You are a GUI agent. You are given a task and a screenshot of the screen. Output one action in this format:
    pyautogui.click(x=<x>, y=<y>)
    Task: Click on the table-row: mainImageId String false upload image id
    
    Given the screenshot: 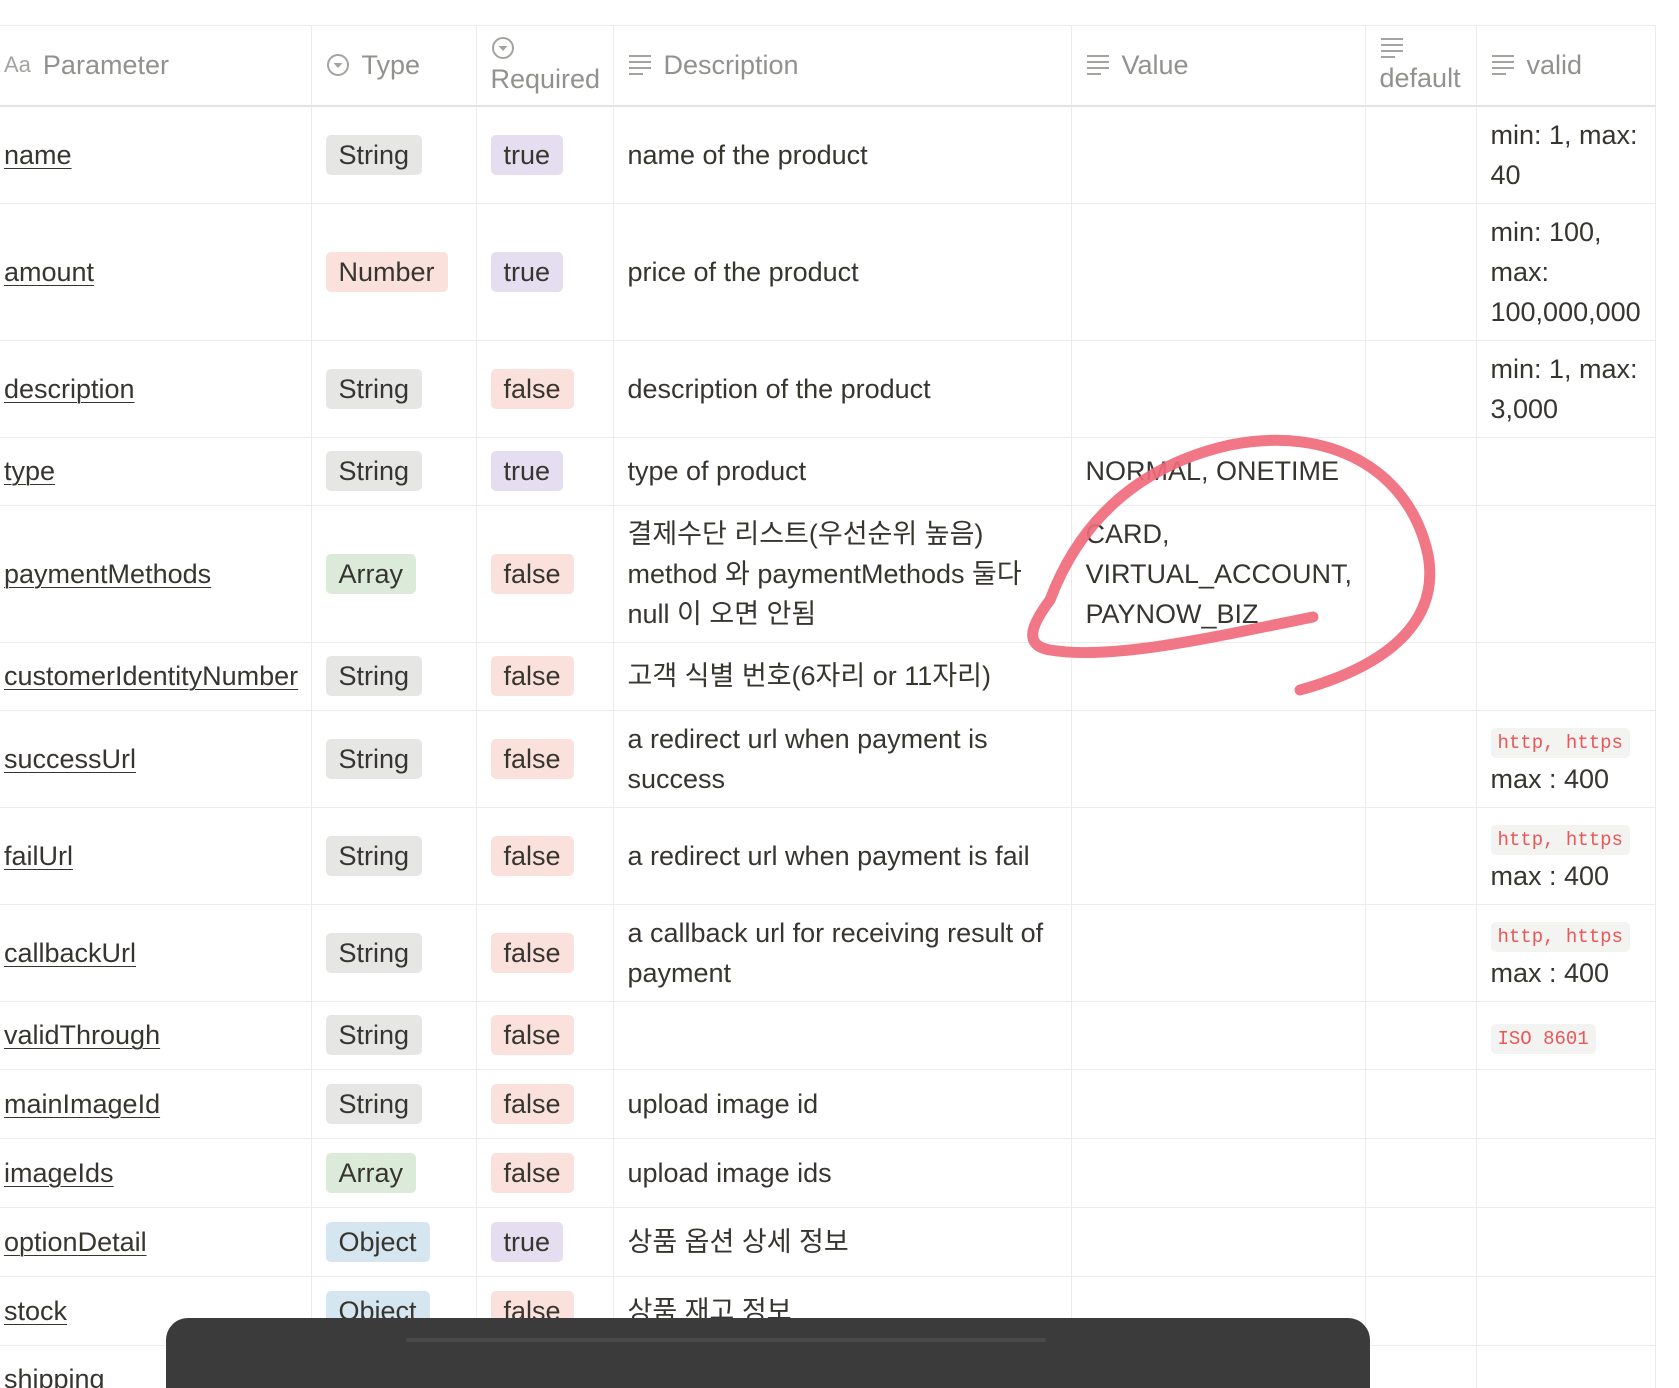 What is the action you would take?
    pyautogui.click(x=828, y=1104)
    